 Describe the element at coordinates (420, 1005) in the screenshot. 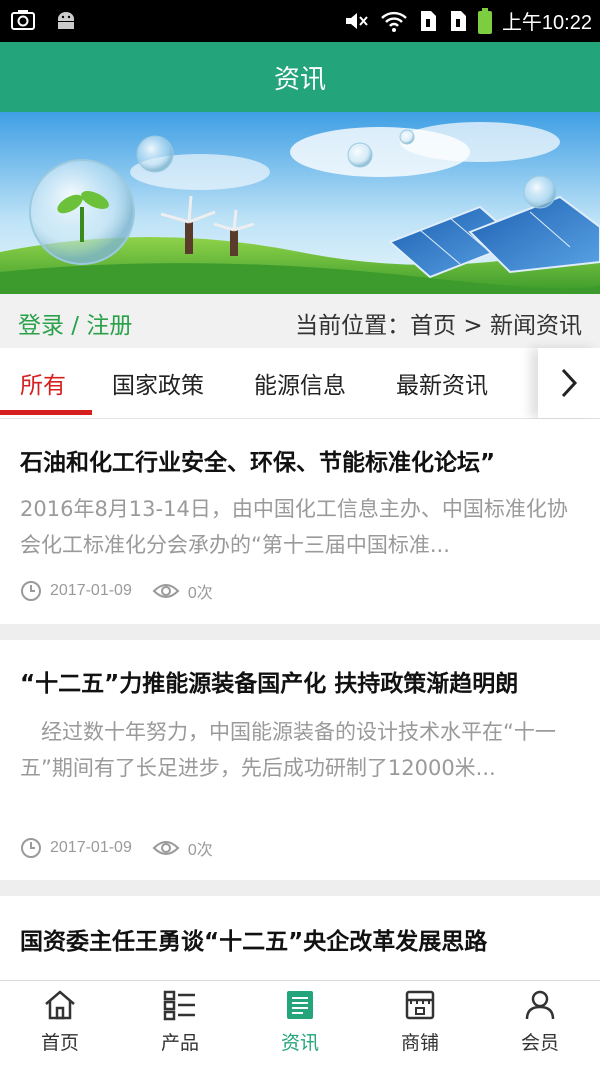

I see `shop-icon` at that location.